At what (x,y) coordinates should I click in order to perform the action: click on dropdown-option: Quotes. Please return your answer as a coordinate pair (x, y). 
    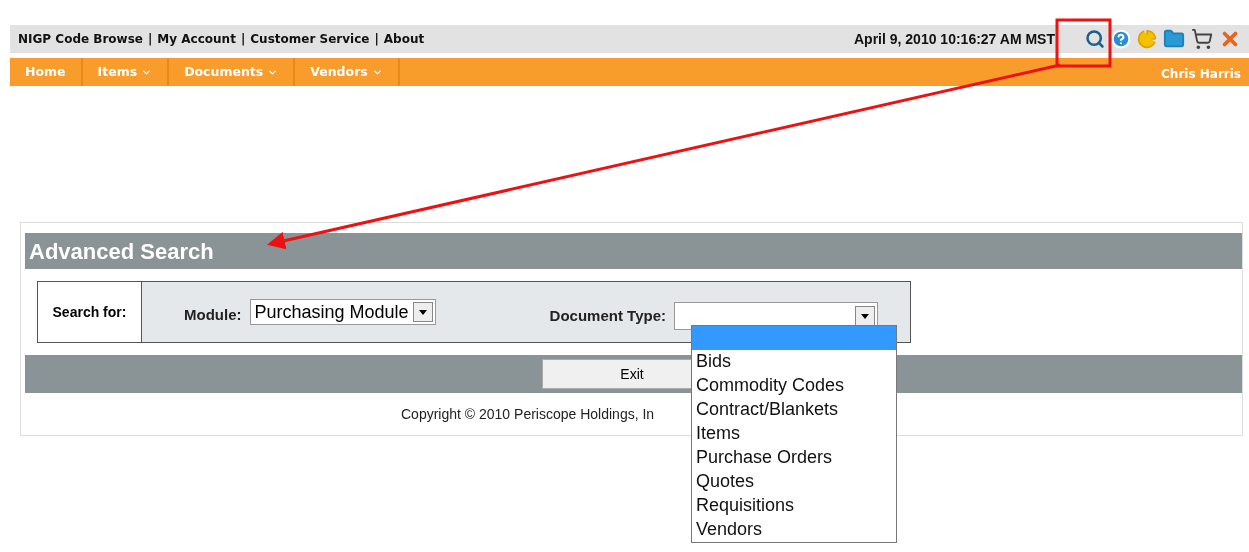
    Looking at the image, I should click on (794, 482).